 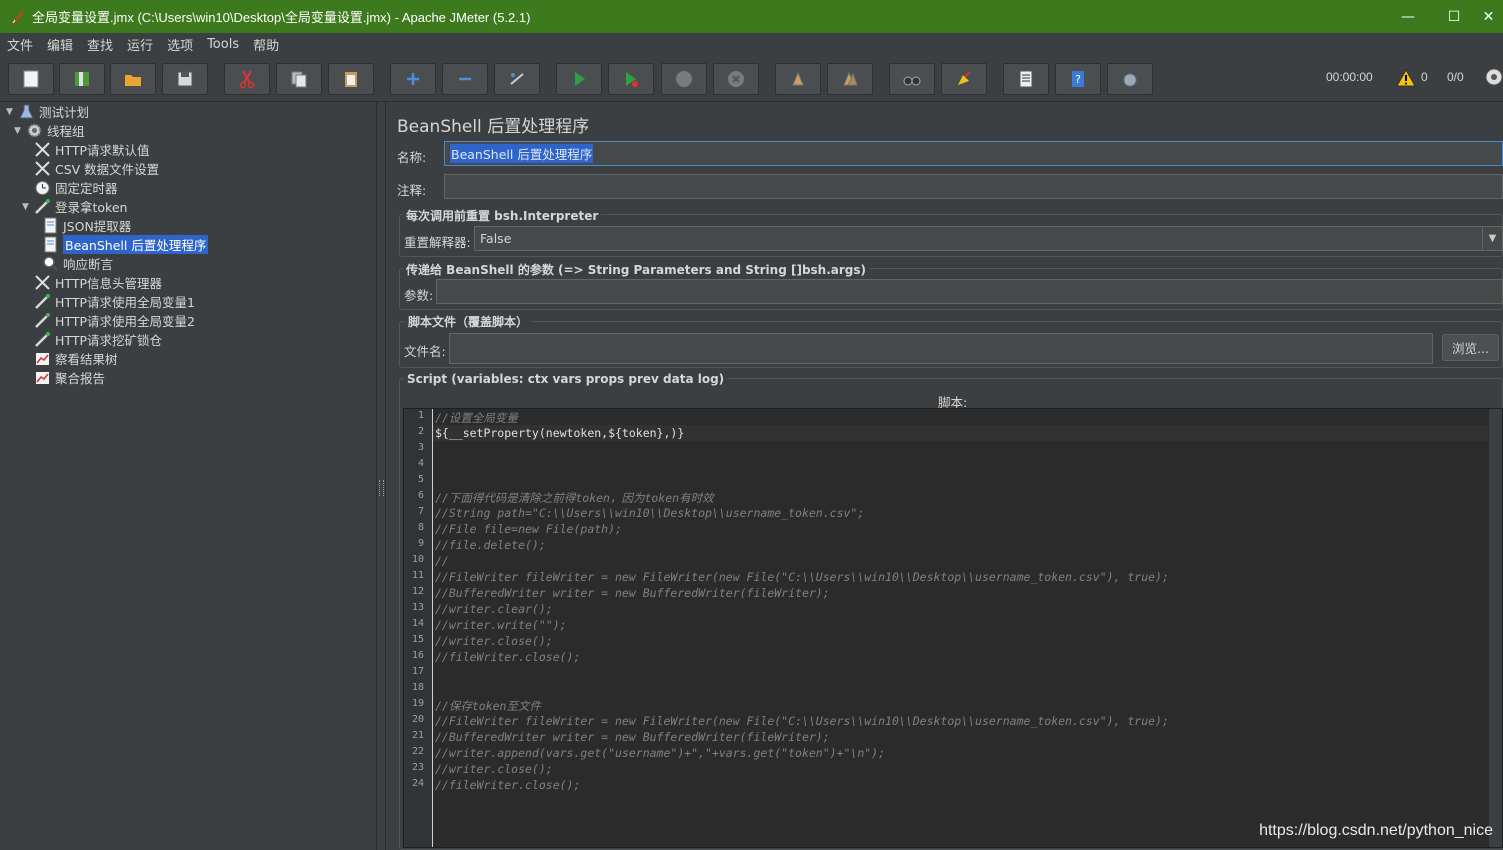 What do you see at coordinates (417, 655) in the screenshot?
I see `line-number: 16` at bounding box center [417, 655].